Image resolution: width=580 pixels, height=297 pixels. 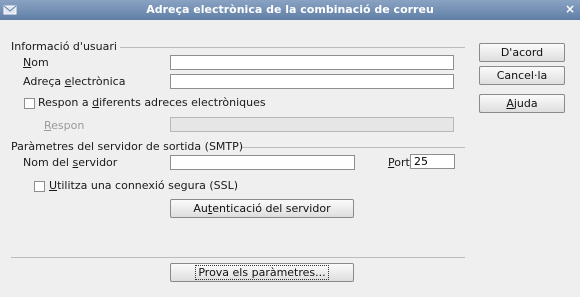 What do you see at coordinates (64, 125) in the screenshot?
I see `reply-label: Respon` at bounding box center [64, 125].